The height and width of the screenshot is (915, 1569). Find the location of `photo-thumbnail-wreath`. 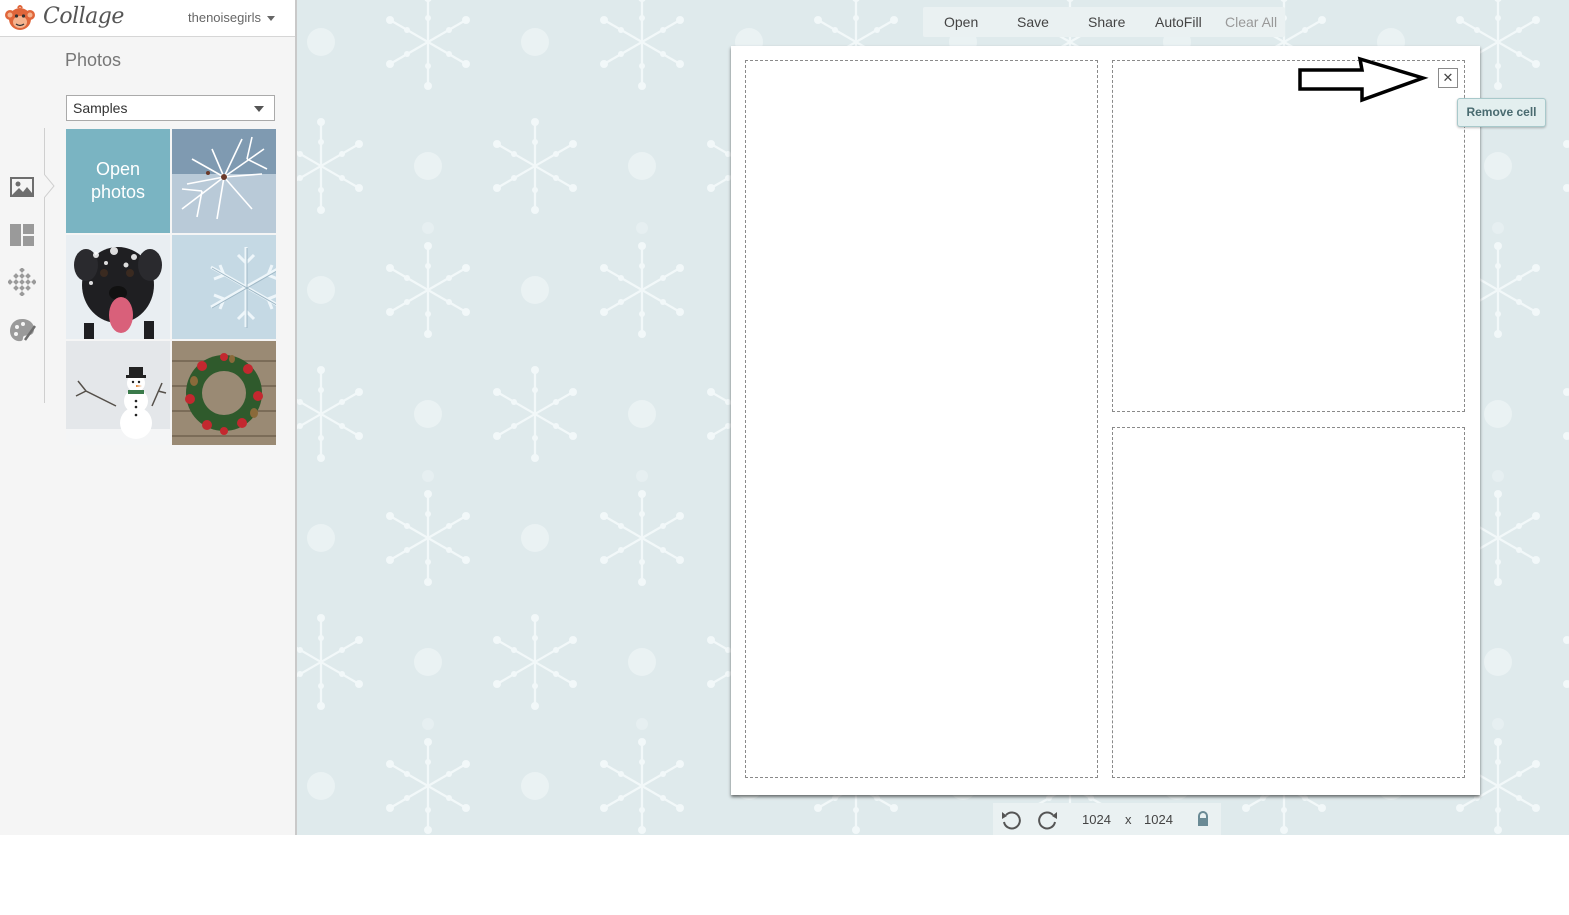

photo-thumbnail-wreath is located at coordinates (224, 393).